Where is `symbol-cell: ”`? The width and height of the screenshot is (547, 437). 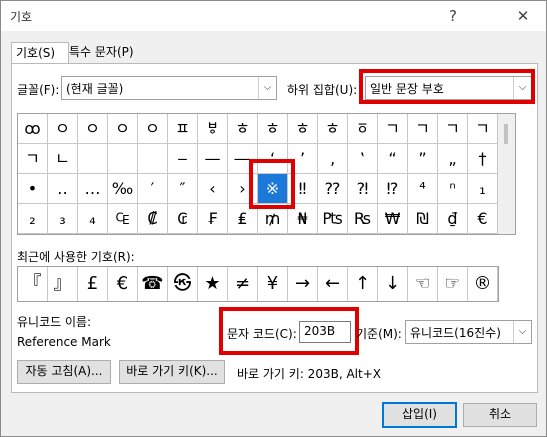 symbol-cell: ” is located at coordinates (423, 159).